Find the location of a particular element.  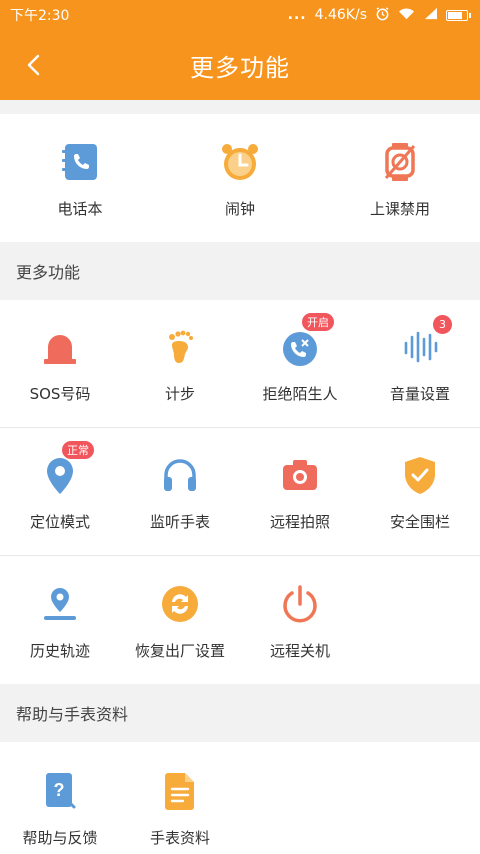

volume-icon: 3 is located at coordinates (424, 343).